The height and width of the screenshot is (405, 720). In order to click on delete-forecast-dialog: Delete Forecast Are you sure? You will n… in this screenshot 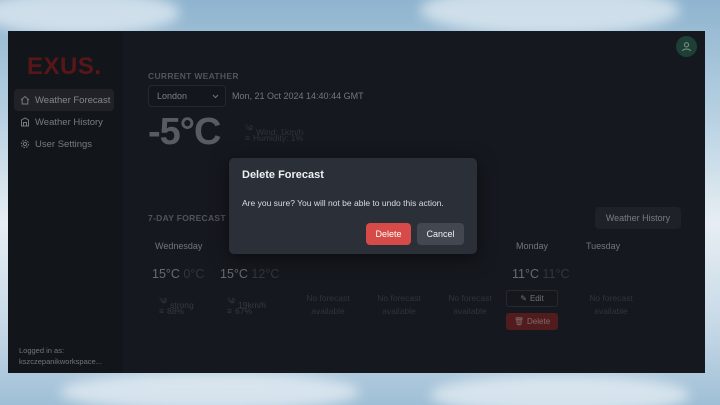, I will do `click(353, 206)`.